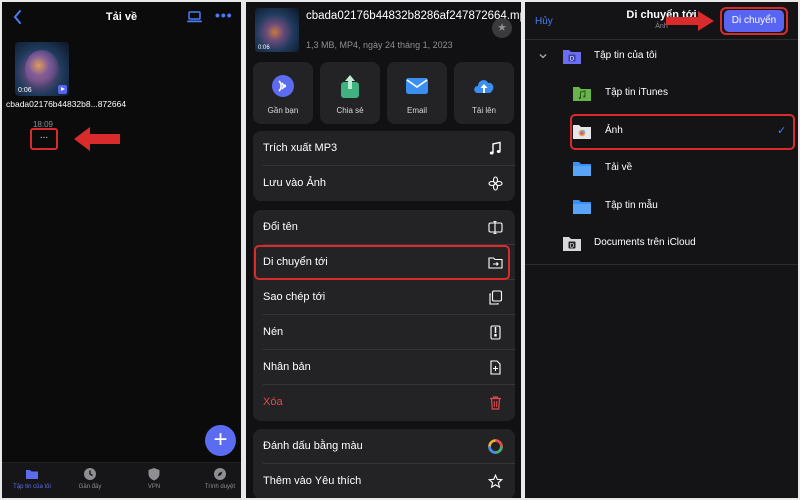  Describe the element at coordinates (62, 89) in the screenshot. I see `play-icon` at that location.